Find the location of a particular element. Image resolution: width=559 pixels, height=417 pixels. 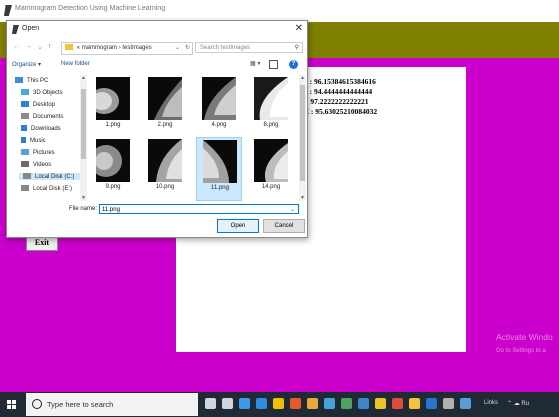

paint-icon is located at coordinates (363, 403).